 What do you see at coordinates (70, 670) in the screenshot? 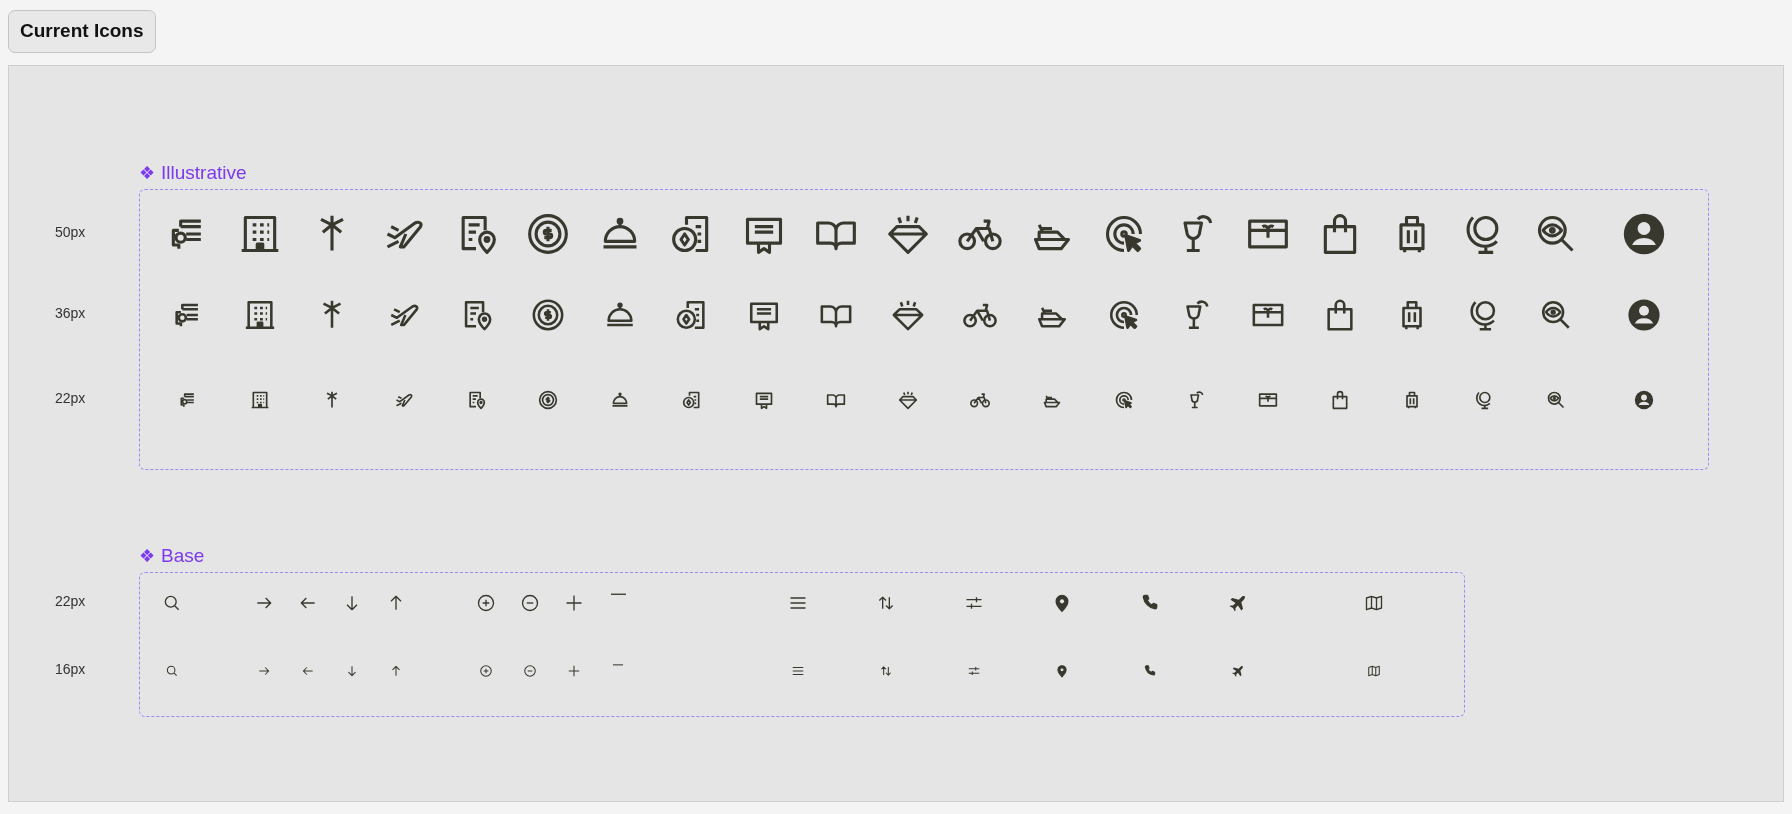
I see `size-label: 16px` at bounding box center [70, 670].